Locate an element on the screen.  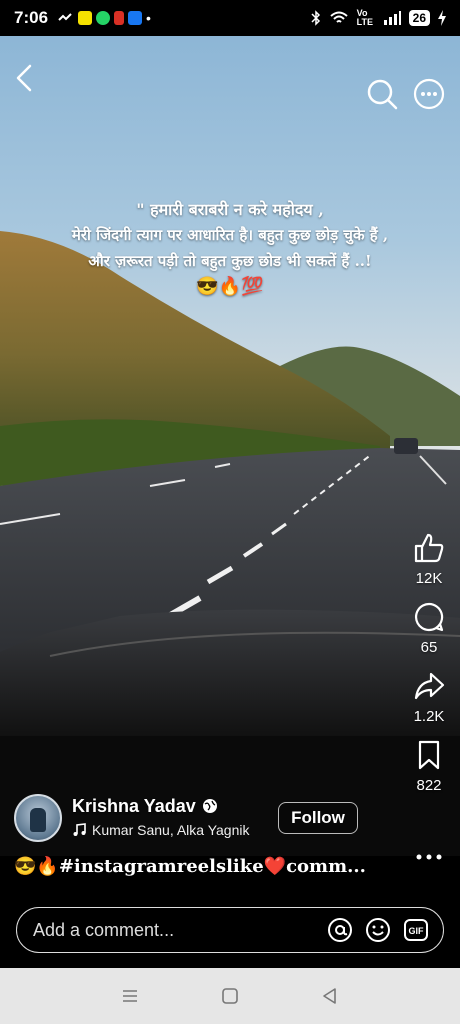
recent-apps-icon is located at coordinates (130, 996).